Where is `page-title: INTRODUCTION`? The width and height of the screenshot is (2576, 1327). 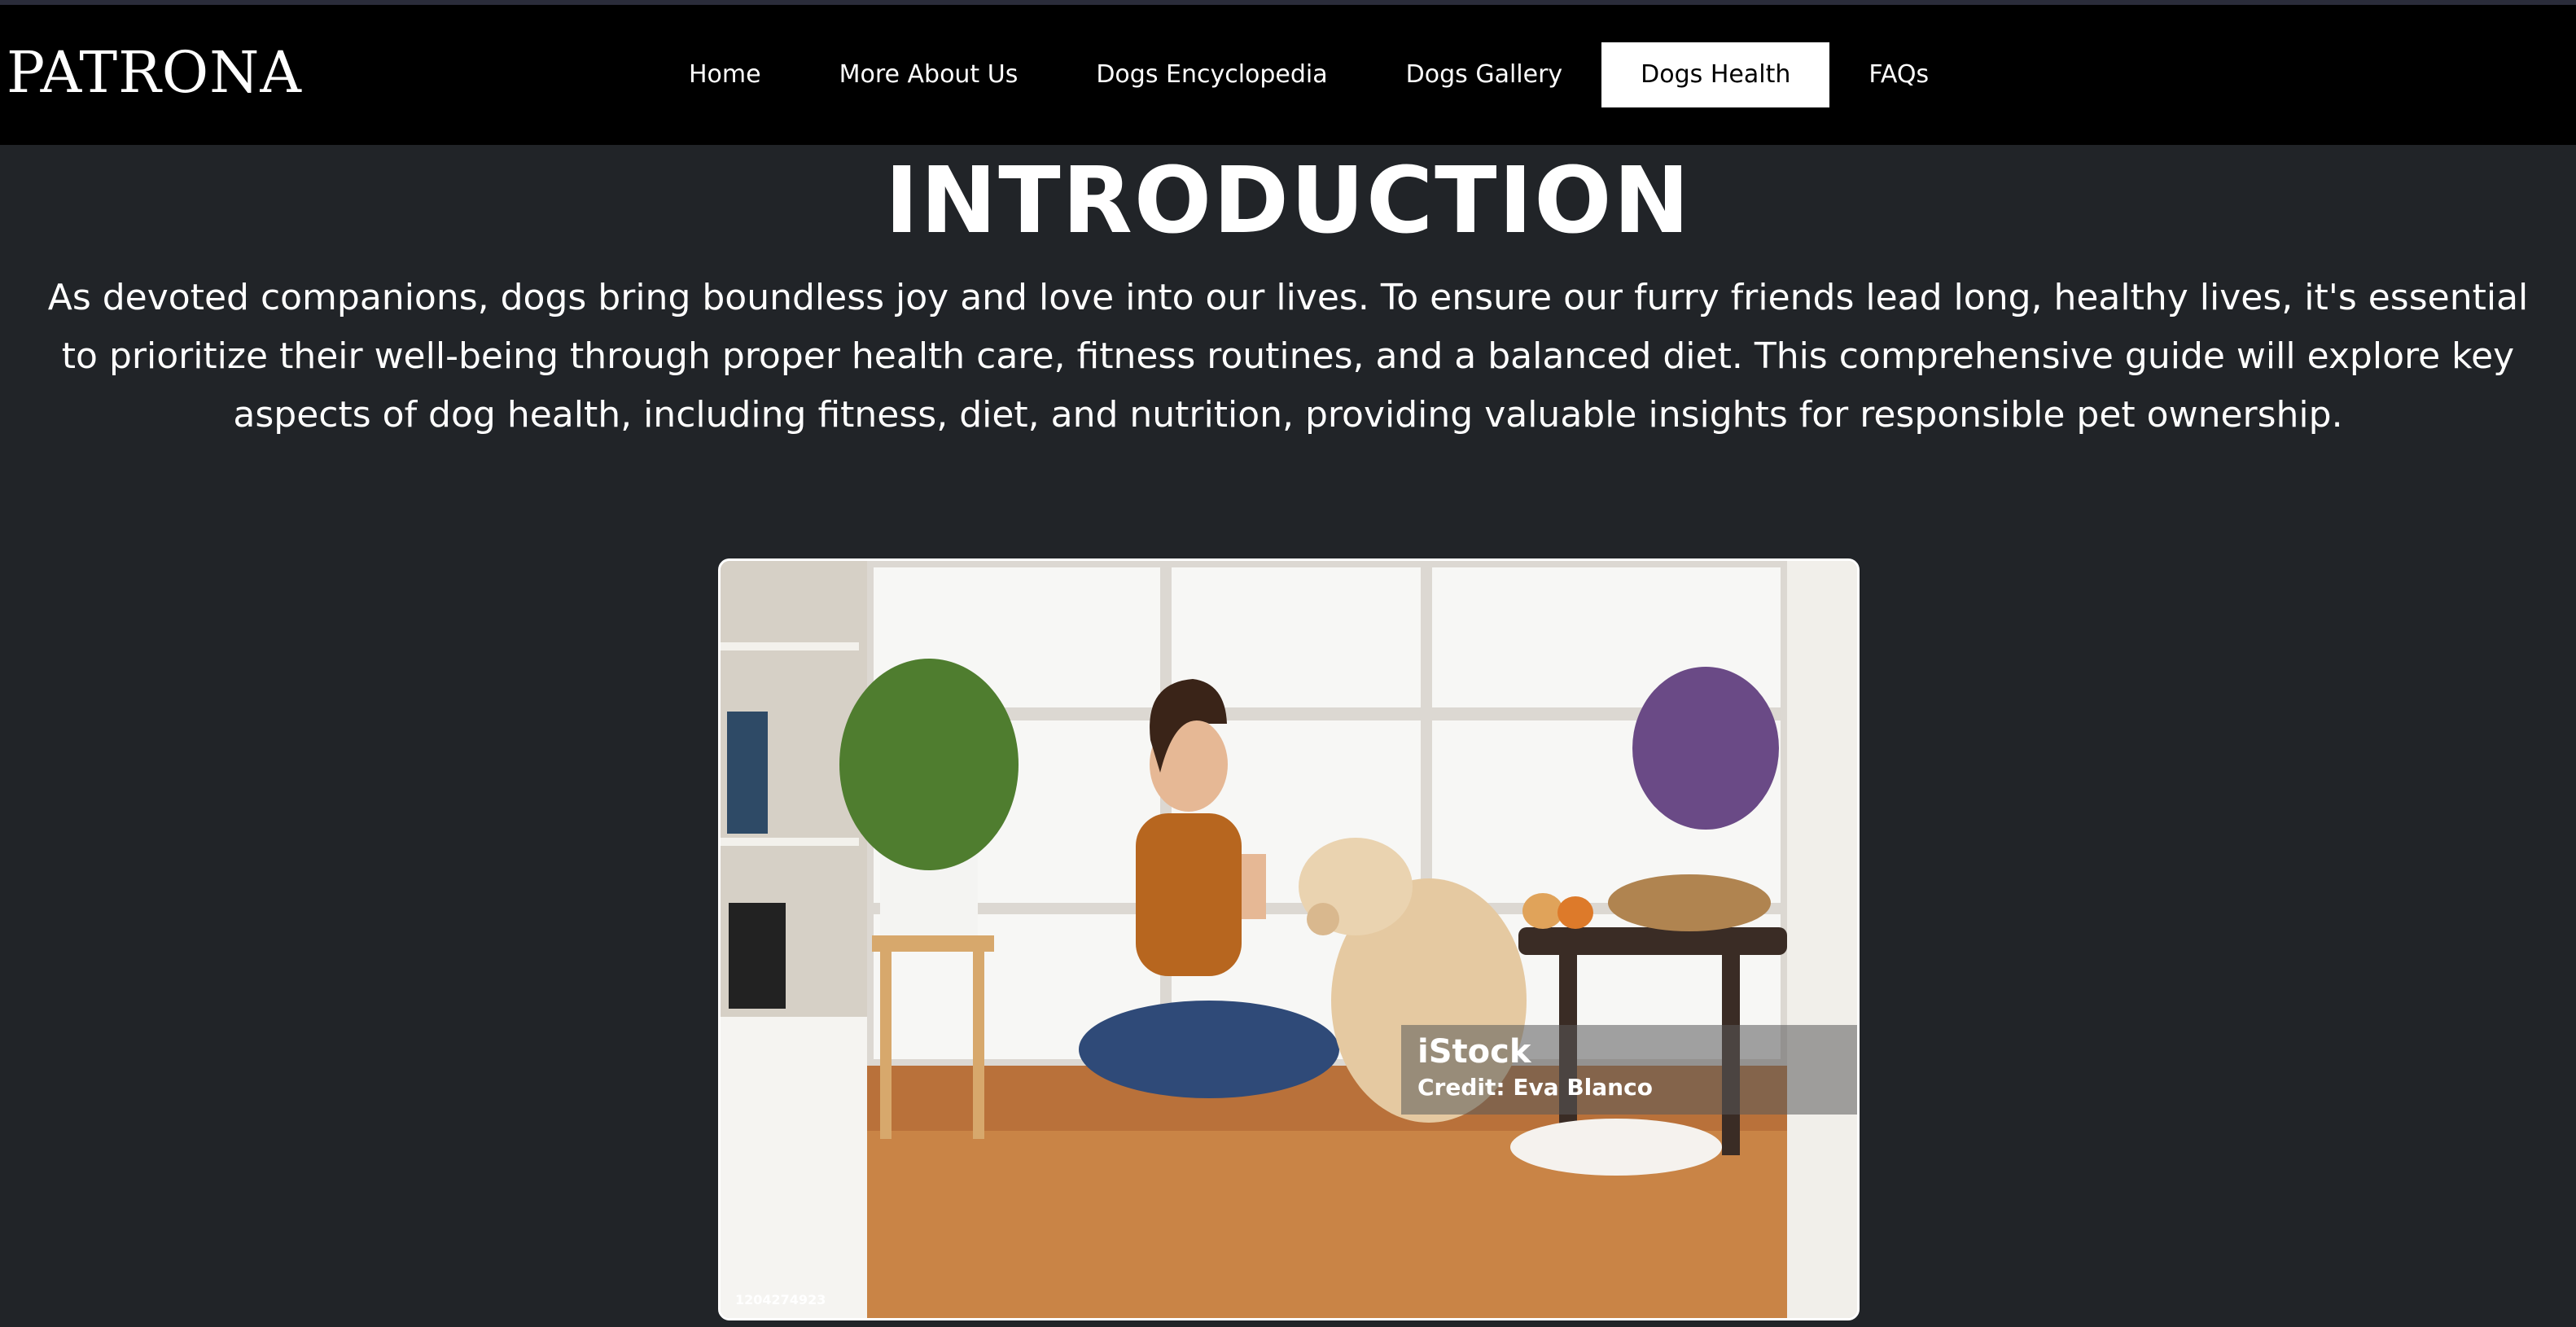 page-title: INTRODUCTION is located at coordinates (1288, 201).